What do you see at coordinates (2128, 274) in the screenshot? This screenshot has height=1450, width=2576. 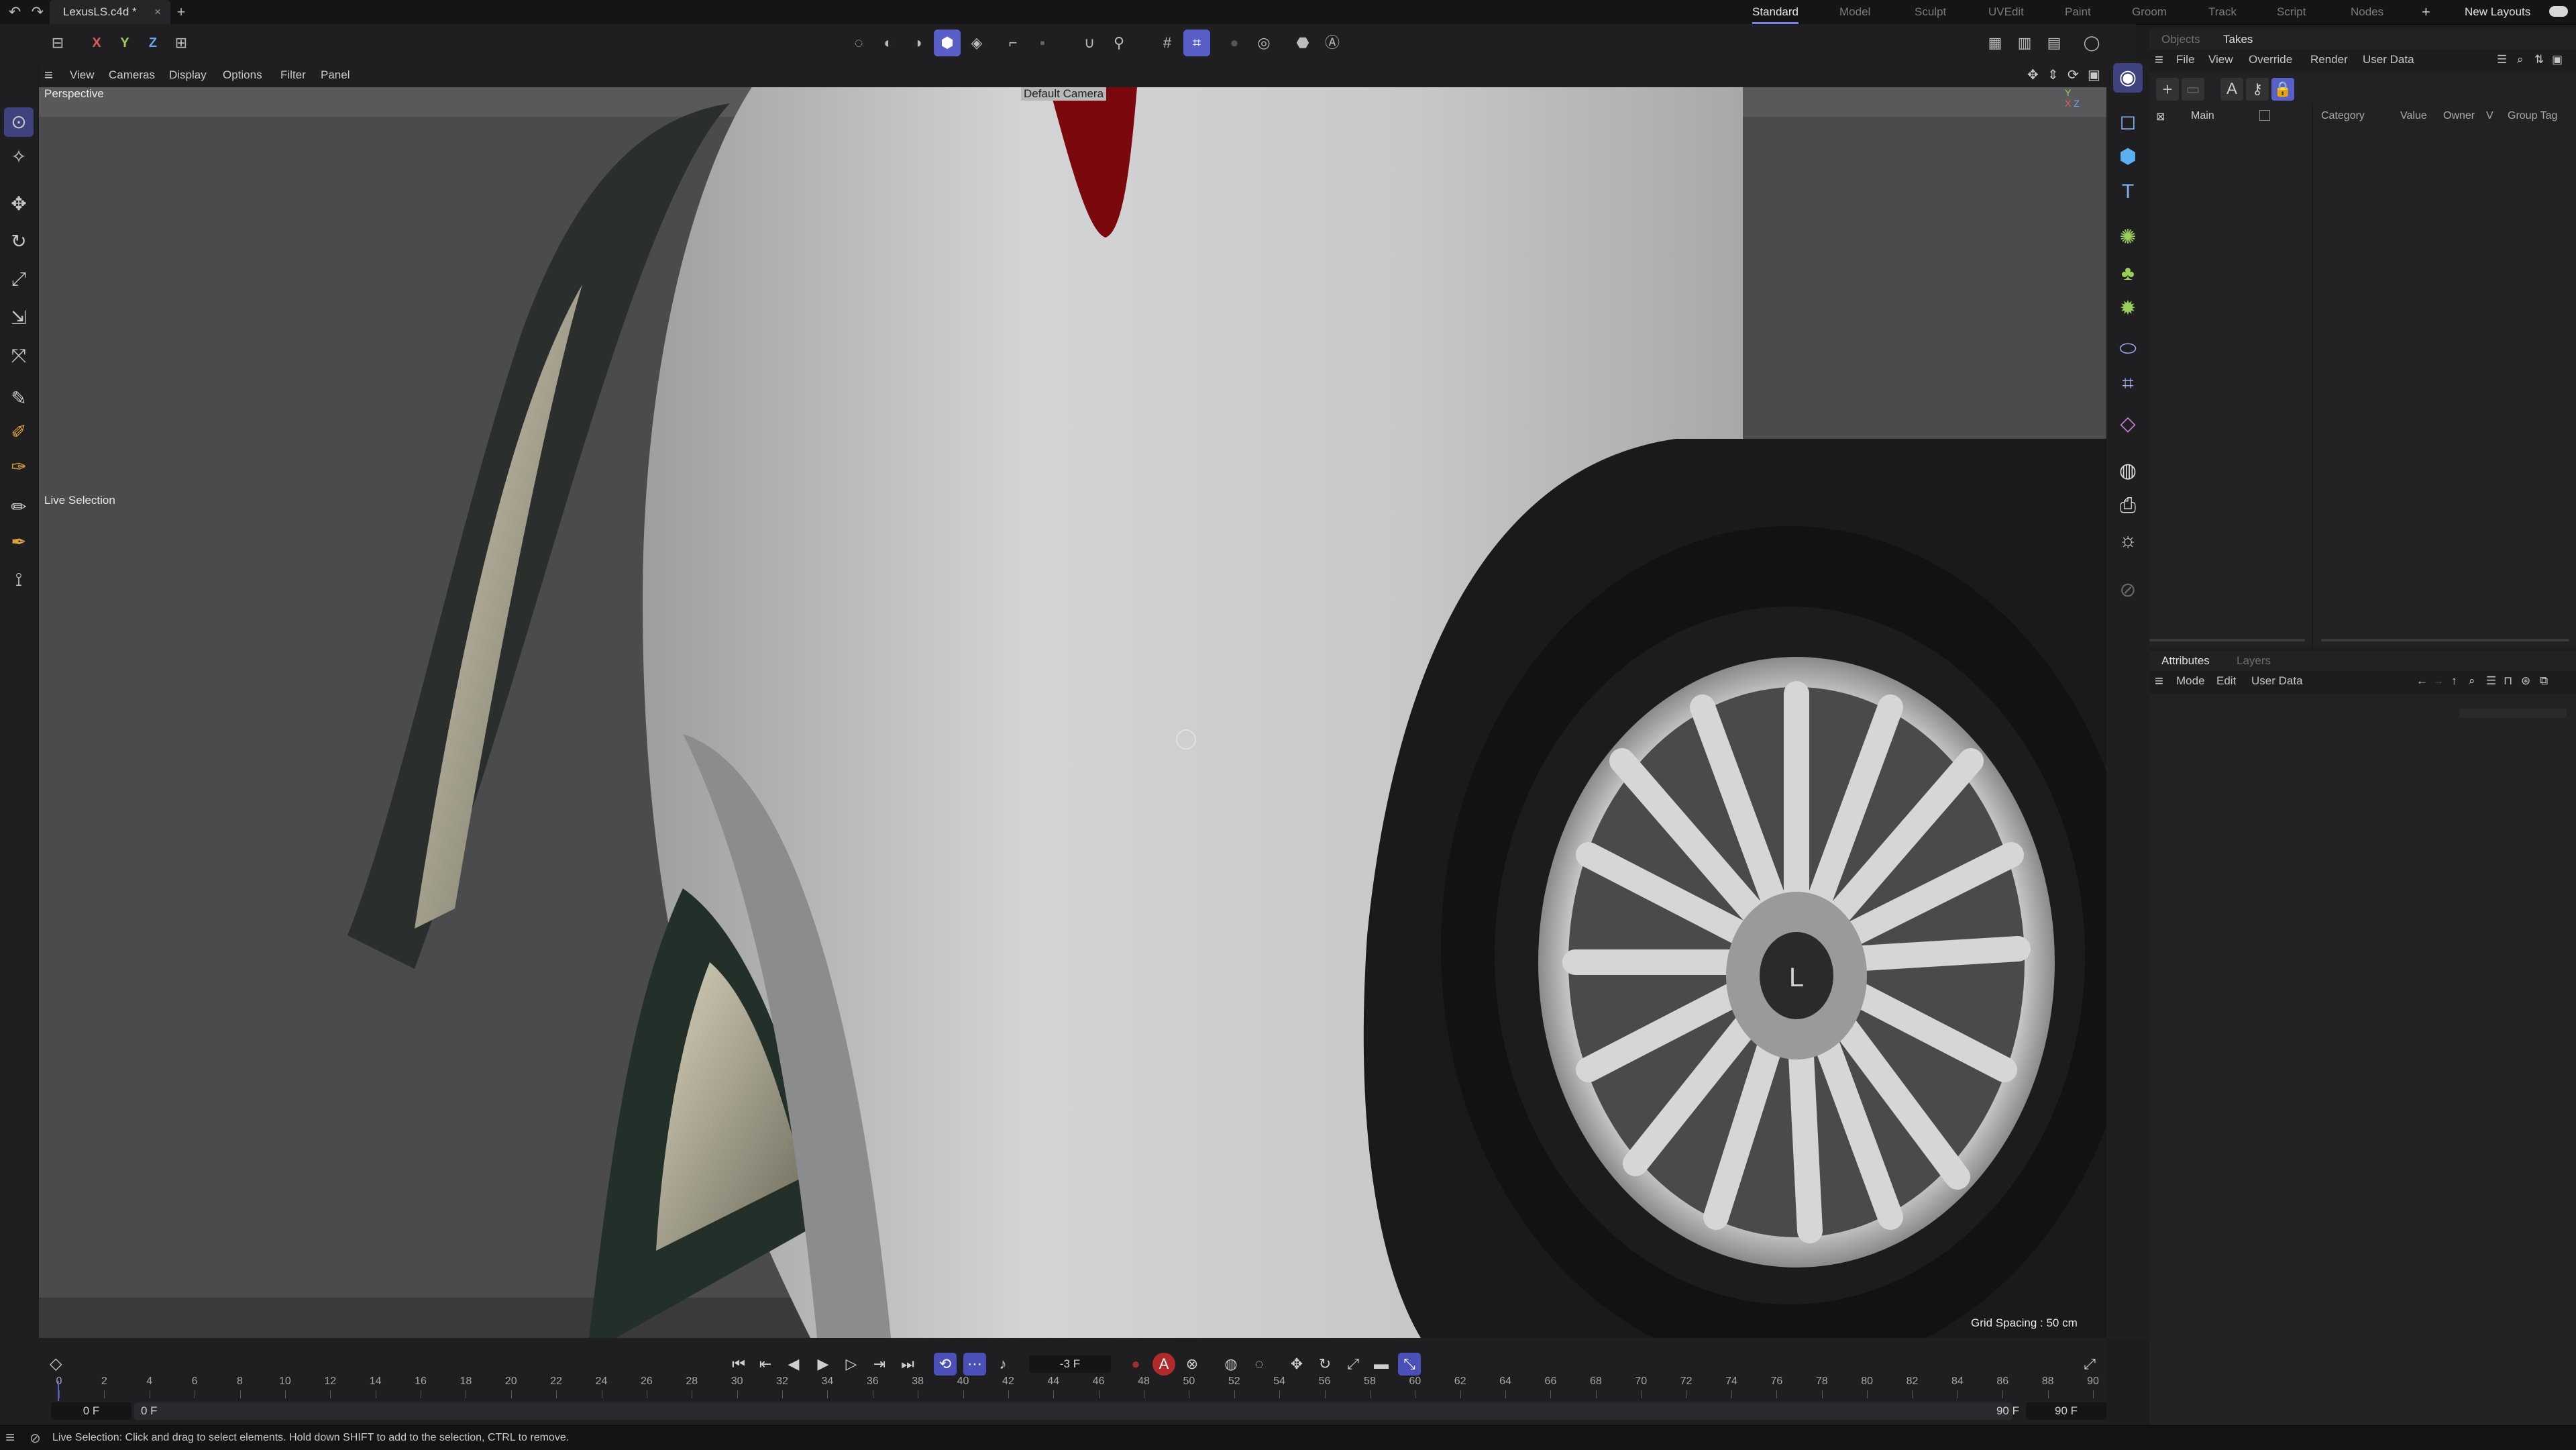 I see `mograph-icon: ♣` at bounding box center [2128, 274].